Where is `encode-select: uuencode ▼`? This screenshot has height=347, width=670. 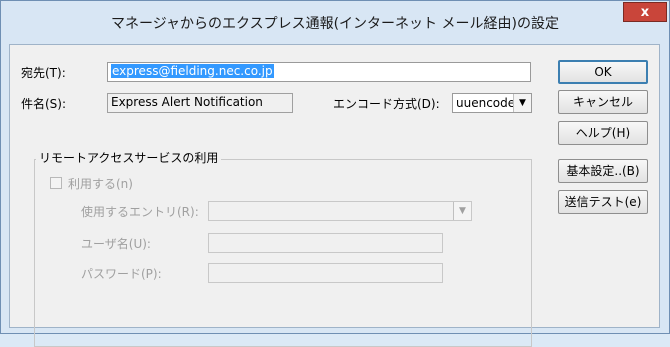
encode-select: uuencode ▼ is located at coordinates (492, 103).